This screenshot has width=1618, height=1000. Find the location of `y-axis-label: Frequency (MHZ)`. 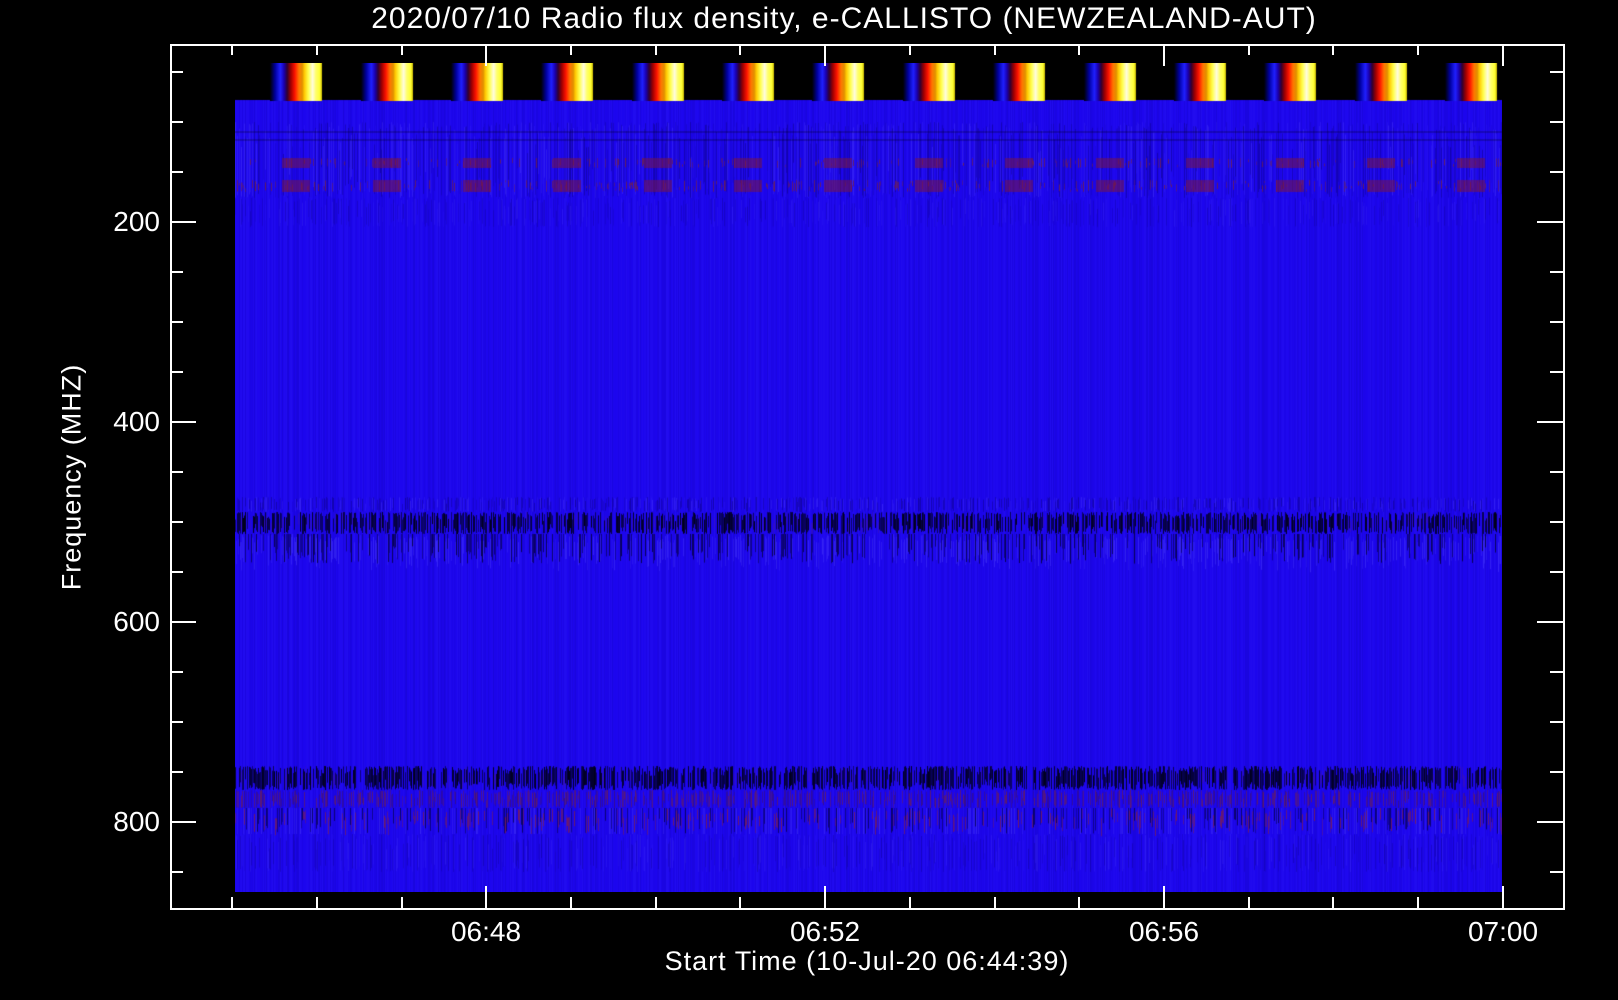

y-axis-label: Frequency (MHZ) is located at coordinates (71, 477).